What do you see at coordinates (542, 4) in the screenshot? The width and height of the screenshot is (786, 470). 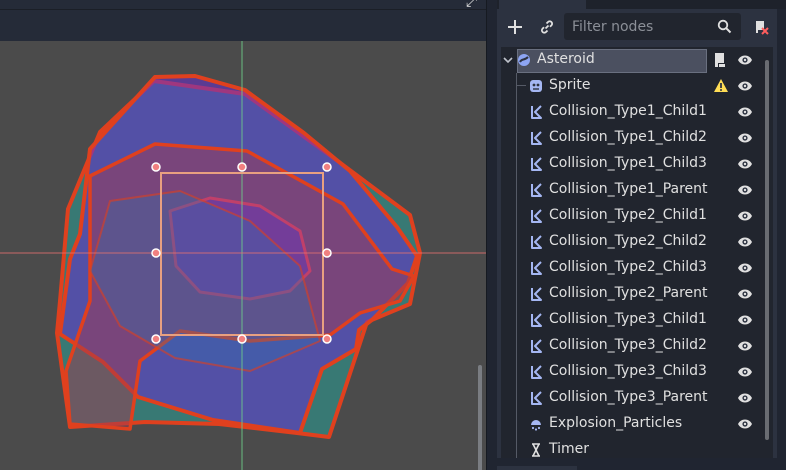 I see `tab-scene` at bounding box center [542, 4].